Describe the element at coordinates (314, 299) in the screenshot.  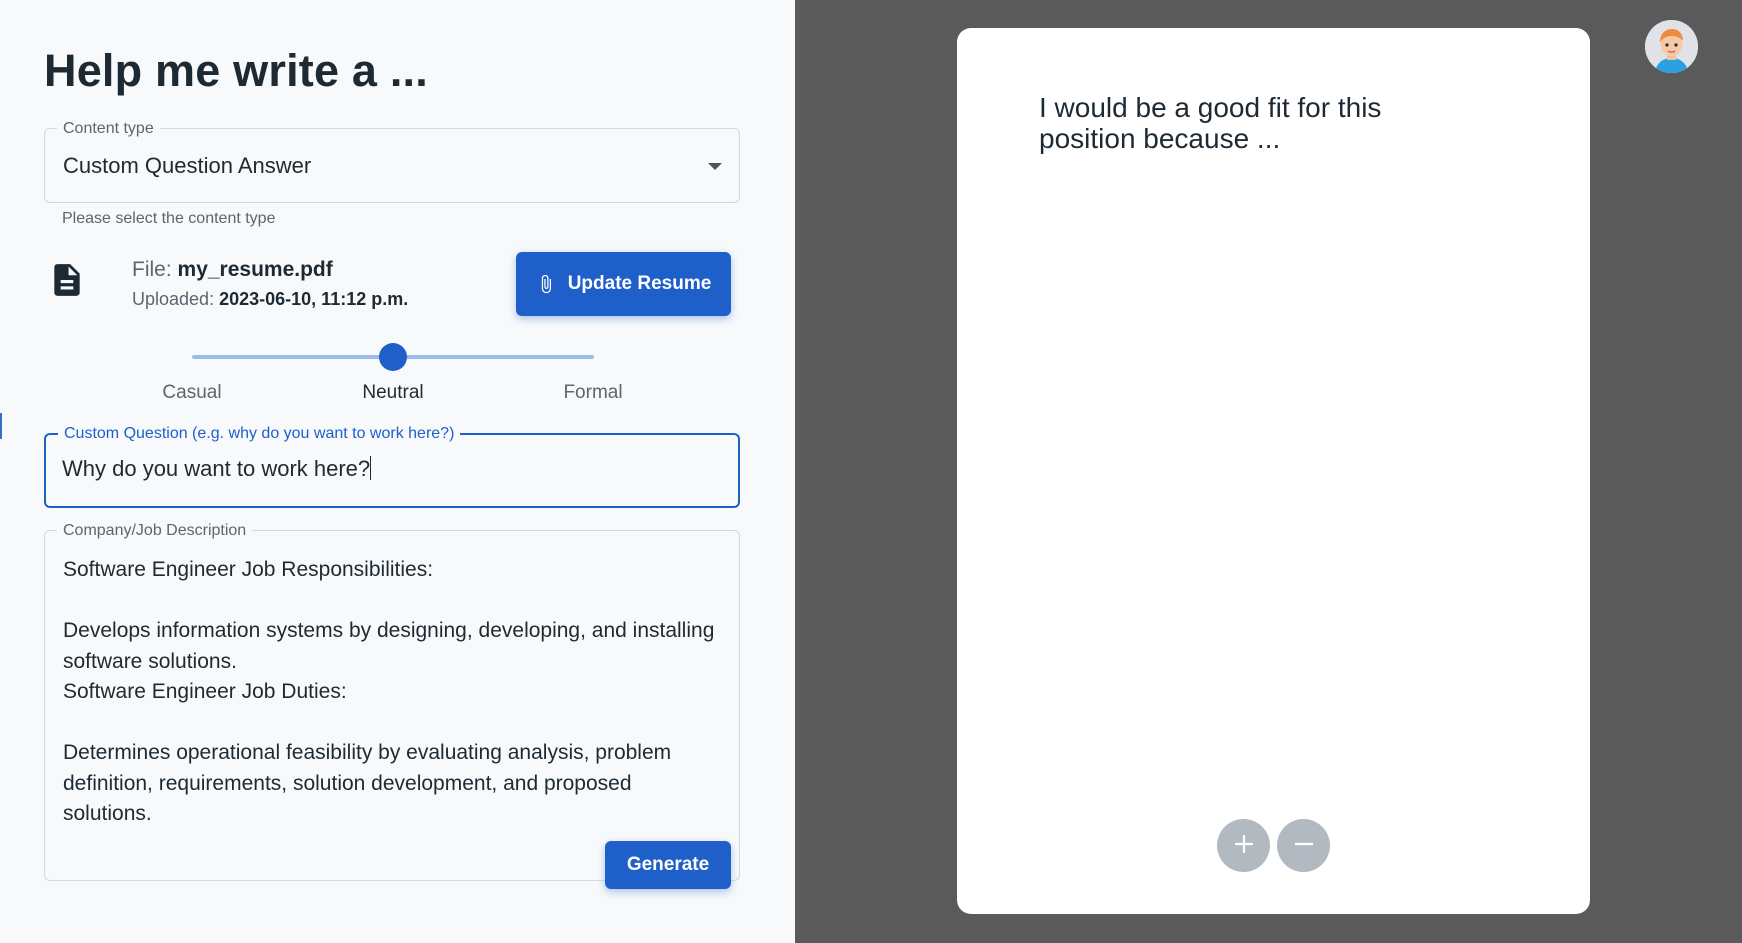
I see `upload-date-value: 2023-06-10, 11:12 p.m.` at that location.